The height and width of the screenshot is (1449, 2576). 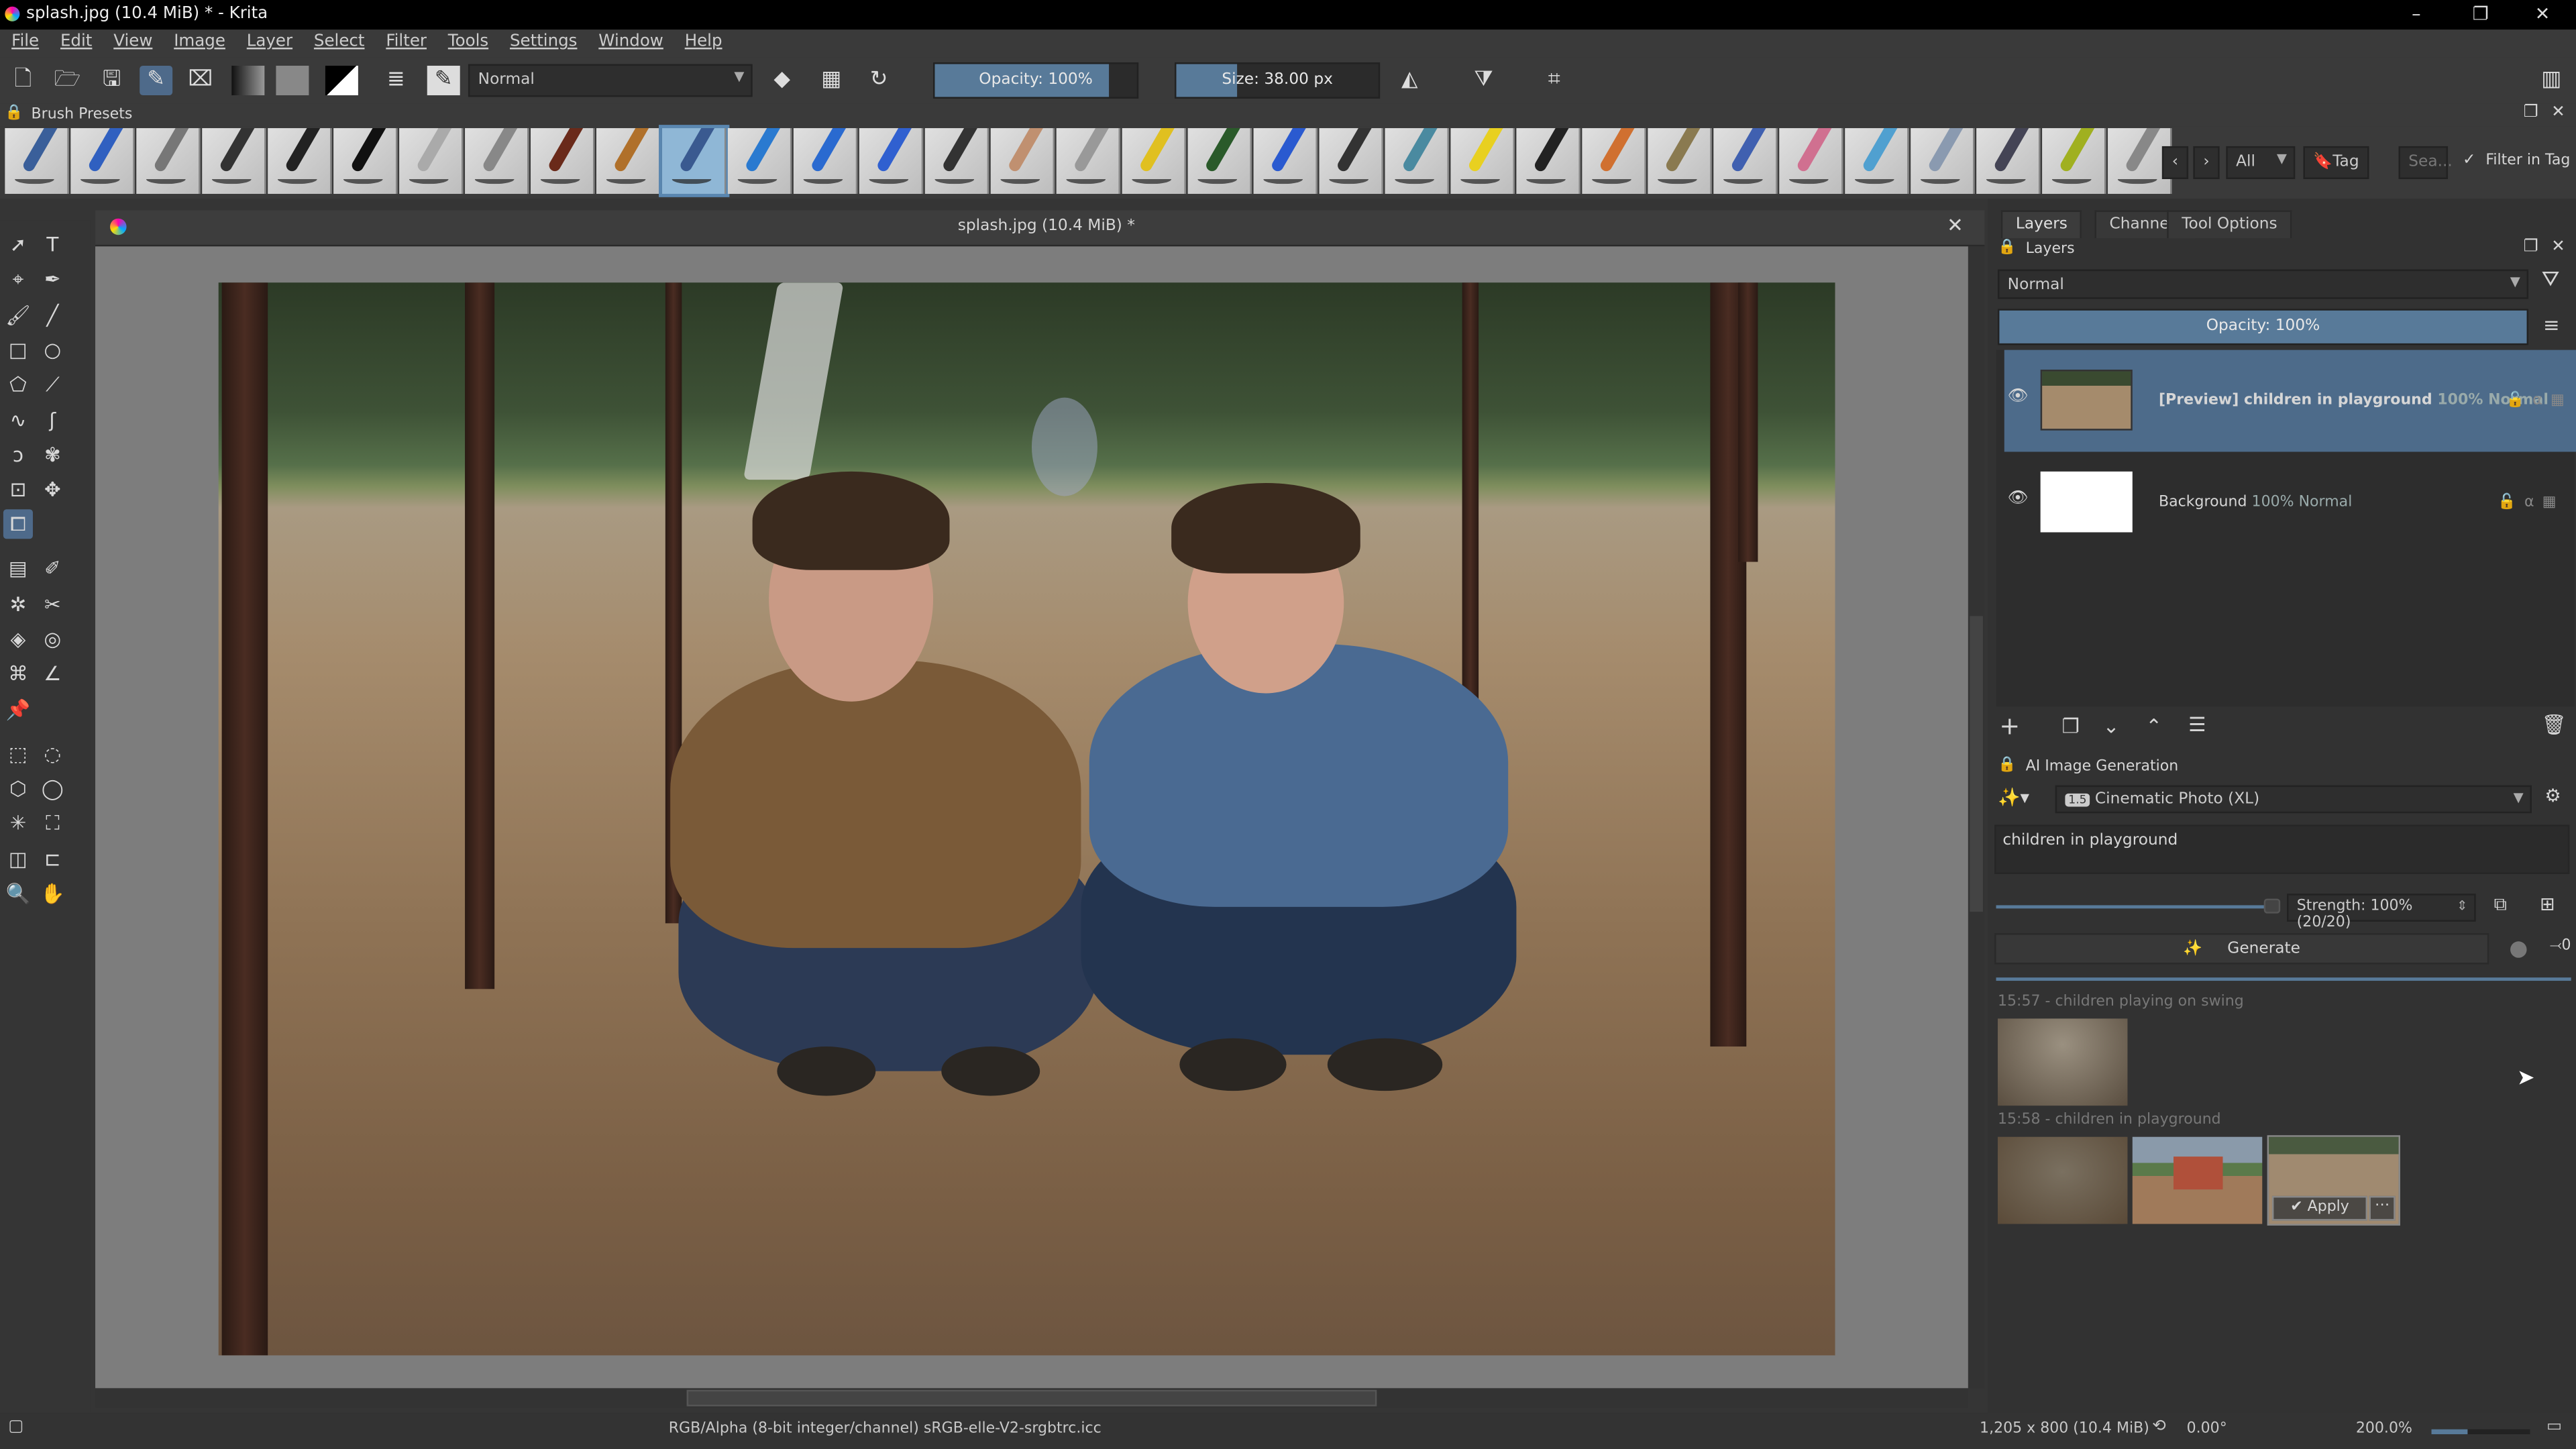 I want to click on maximize-button: ❐, so click(x=2481, y=14).